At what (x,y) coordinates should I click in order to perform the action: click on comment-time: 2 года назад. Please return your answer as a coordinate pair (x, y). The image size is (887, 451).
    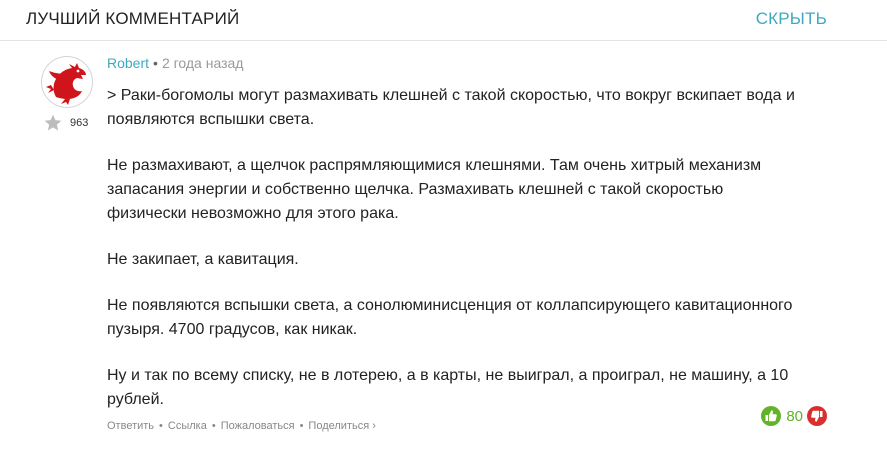
    Looking at the image, I should click on (202, 63).